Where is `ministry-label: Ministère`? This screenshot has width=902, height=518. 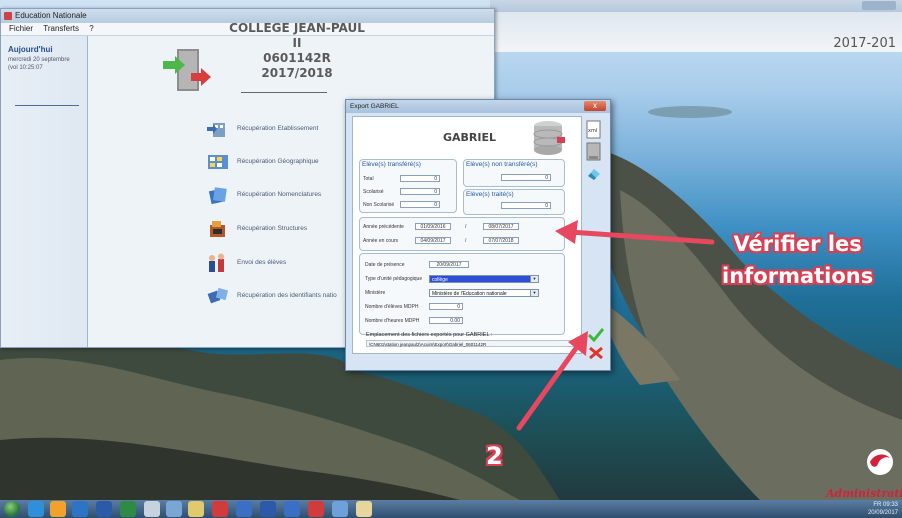
ministry-label: Ministère is located at coordinates (375, 293).